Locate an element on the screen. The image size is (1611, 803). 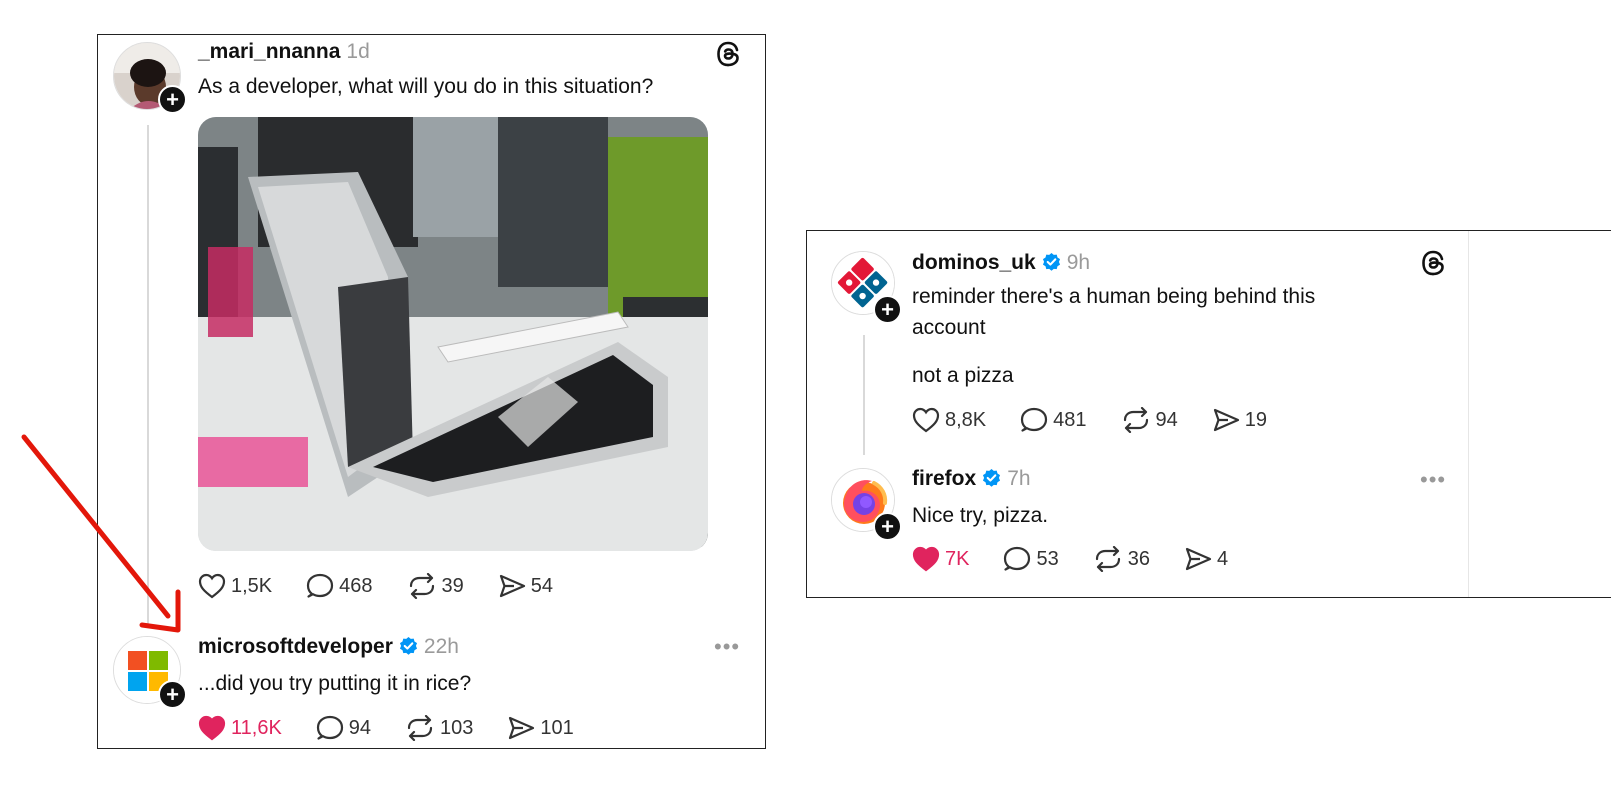
like-count: 8,8K is located at coordinates (966, 419).